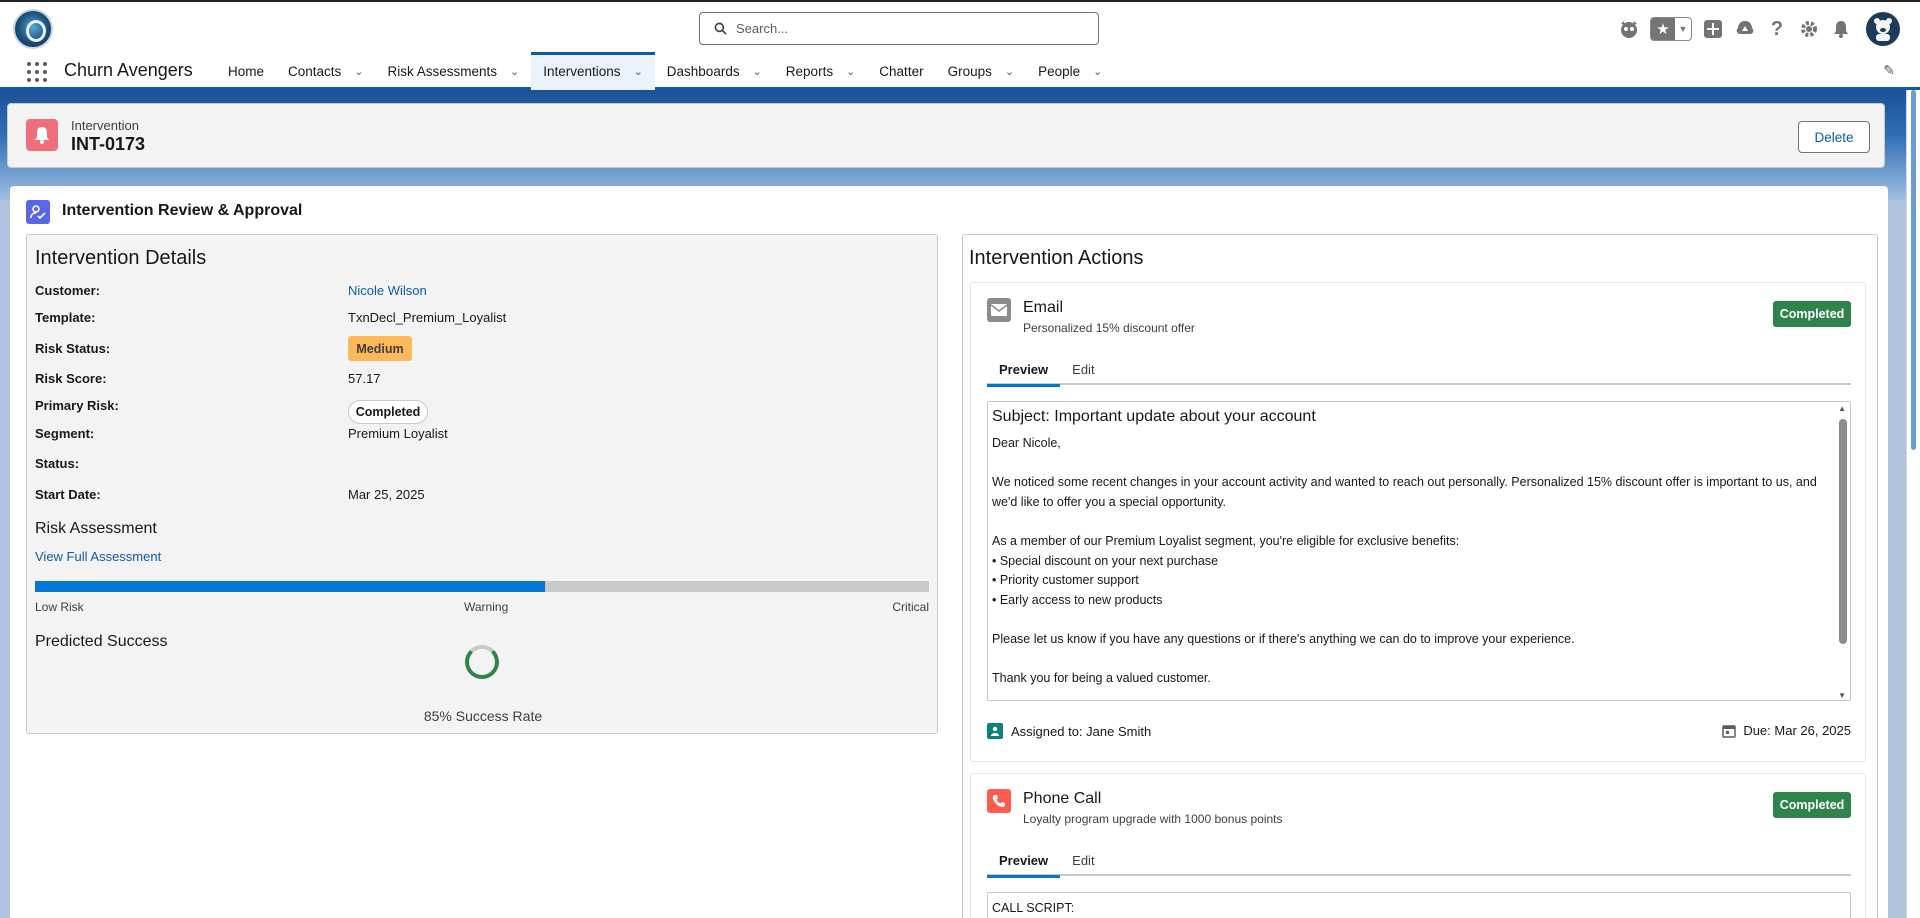 Image resolution: width=1920 pixels, height=918 pixels. Describe the element at coordinates (981, 71) in the screenshot. I see `nav-item-groups: Groups ⌄` at that location.